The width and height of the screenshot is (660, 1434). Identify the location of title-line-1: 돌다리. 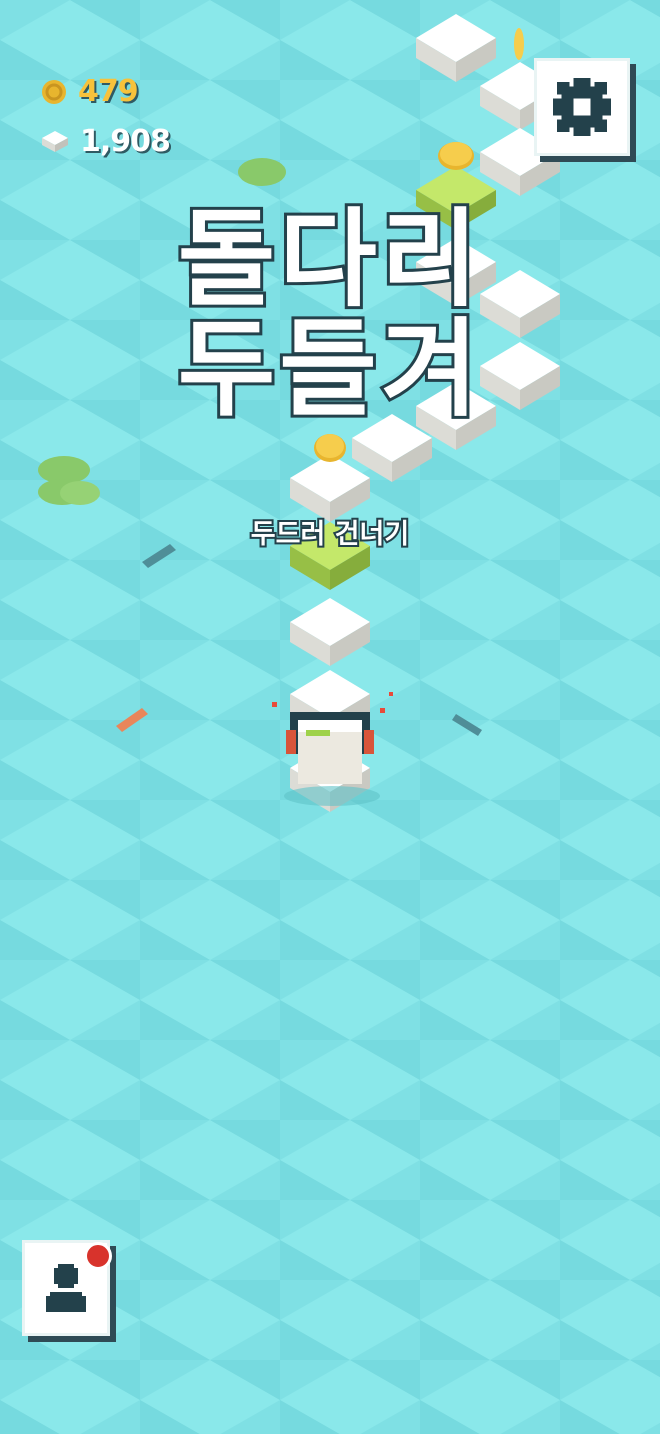
(329, 259).